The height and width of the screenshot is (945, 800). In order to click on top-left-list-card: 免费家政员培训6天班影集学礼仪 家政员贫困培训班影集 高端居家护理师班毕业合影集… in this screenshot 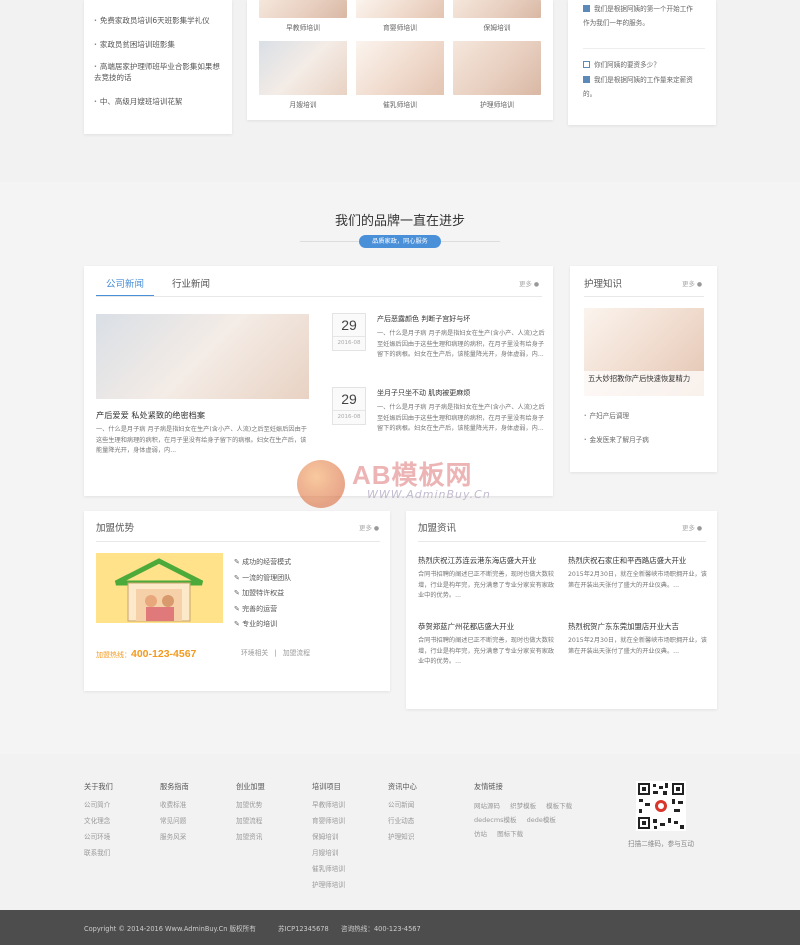, I will do `click(158, 67)`.